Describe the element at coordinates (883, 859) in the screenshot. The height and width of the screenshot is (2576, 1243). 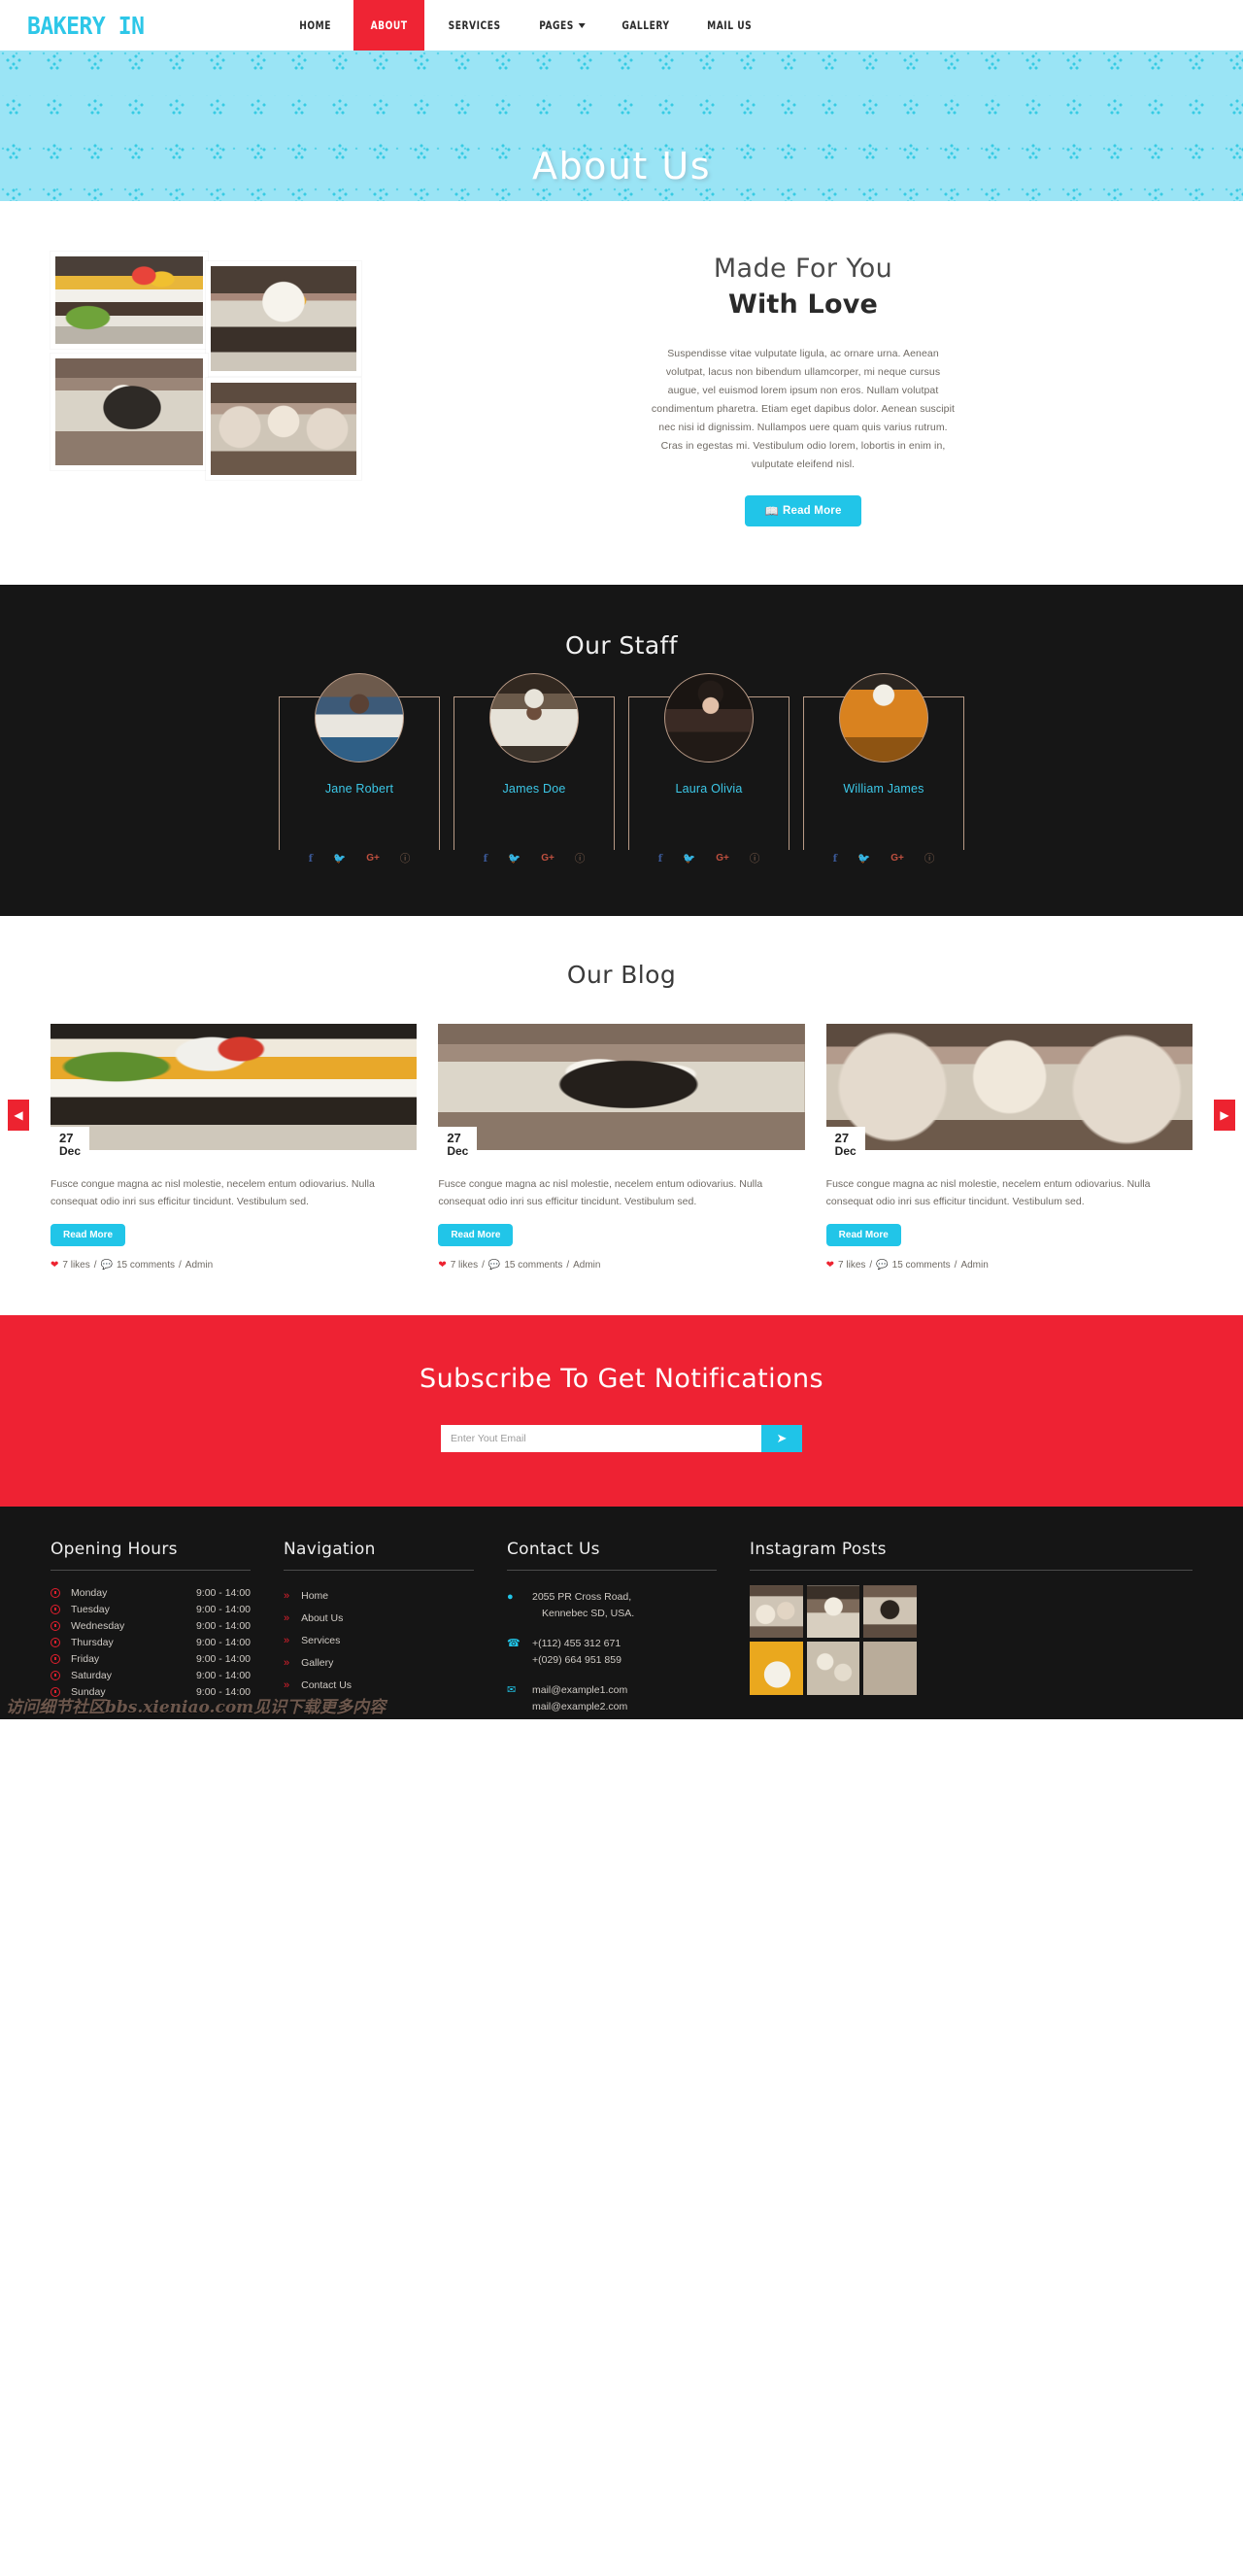
I see `staff-social-links: f 🐦 G+ ⓘ` at that location.